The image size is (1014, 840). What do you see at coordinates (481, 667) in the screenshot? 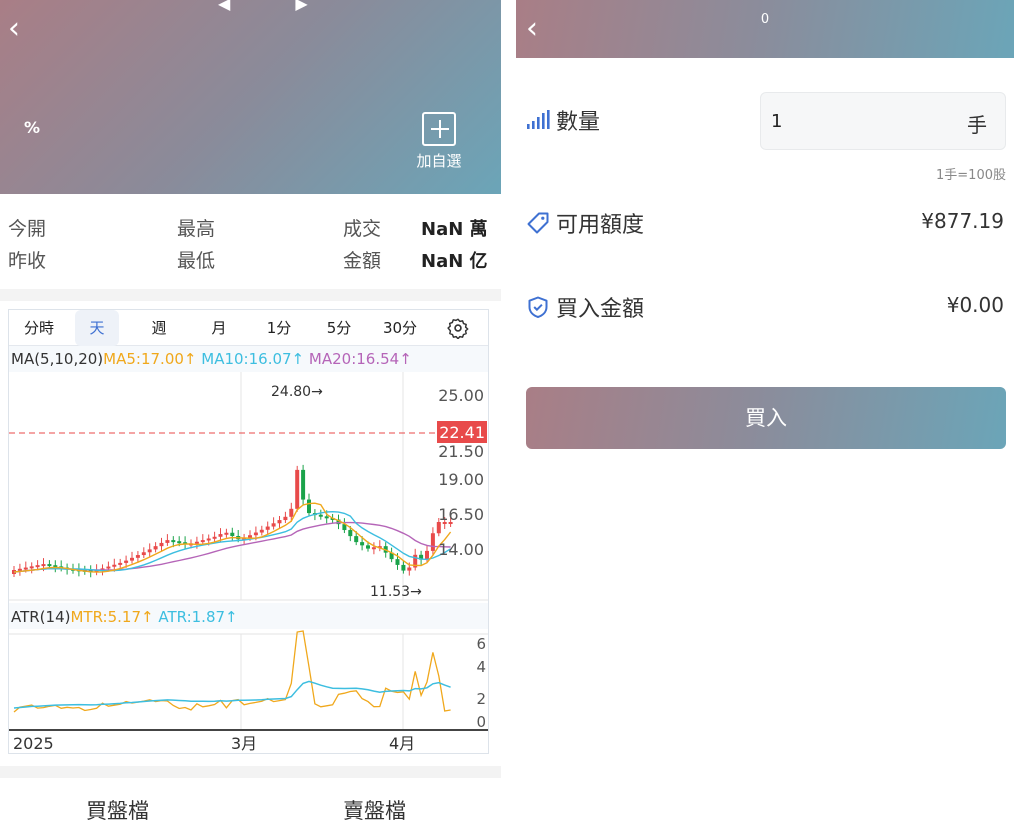
I see `atr-tick: 4` at bounding box center [481, 667].